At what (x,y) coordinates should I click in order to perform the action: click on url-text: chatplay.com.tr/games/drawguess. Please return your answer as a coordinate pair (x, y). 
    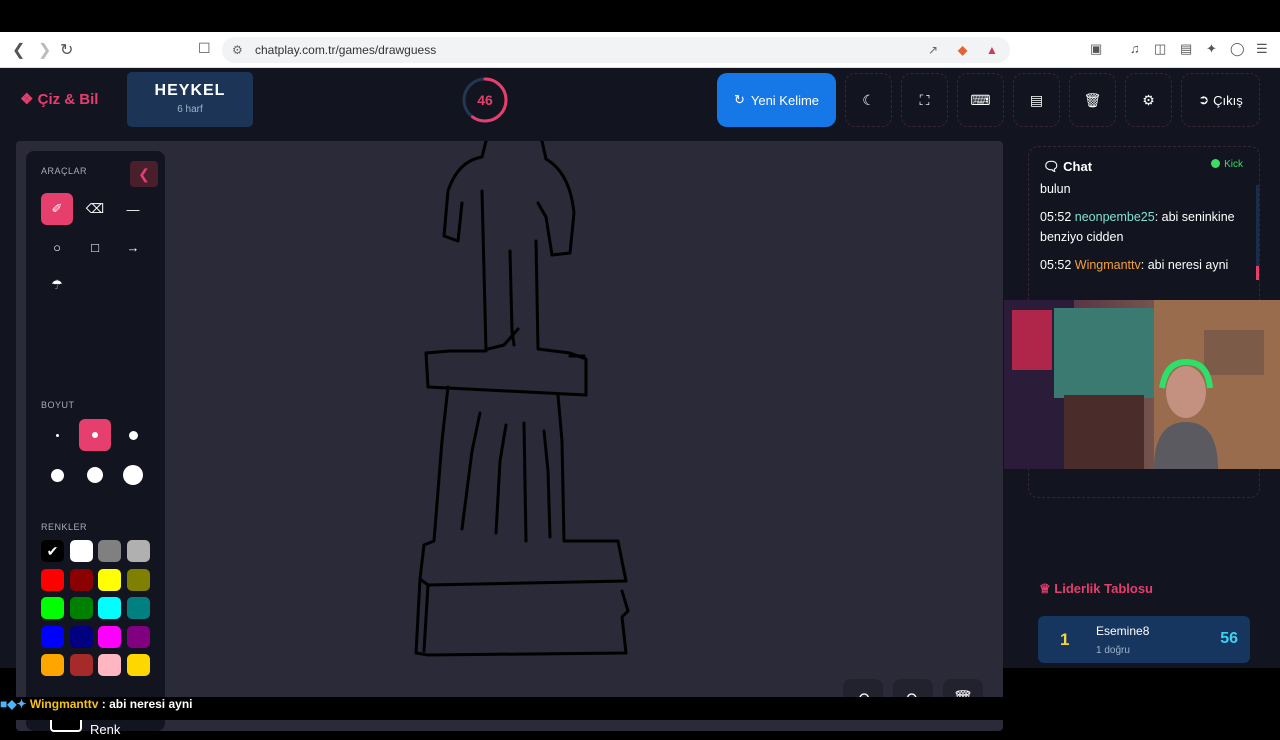
    Looking at the image, I should click on (345, 50).